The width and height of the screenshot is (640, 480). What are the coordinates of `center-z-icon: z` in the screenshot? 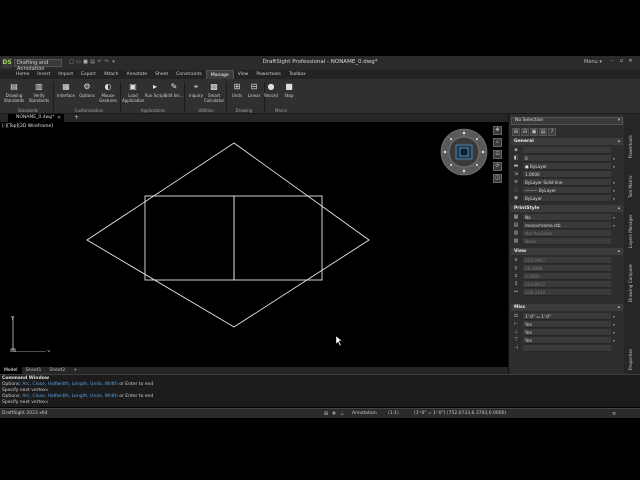 It's located at (516, 276).